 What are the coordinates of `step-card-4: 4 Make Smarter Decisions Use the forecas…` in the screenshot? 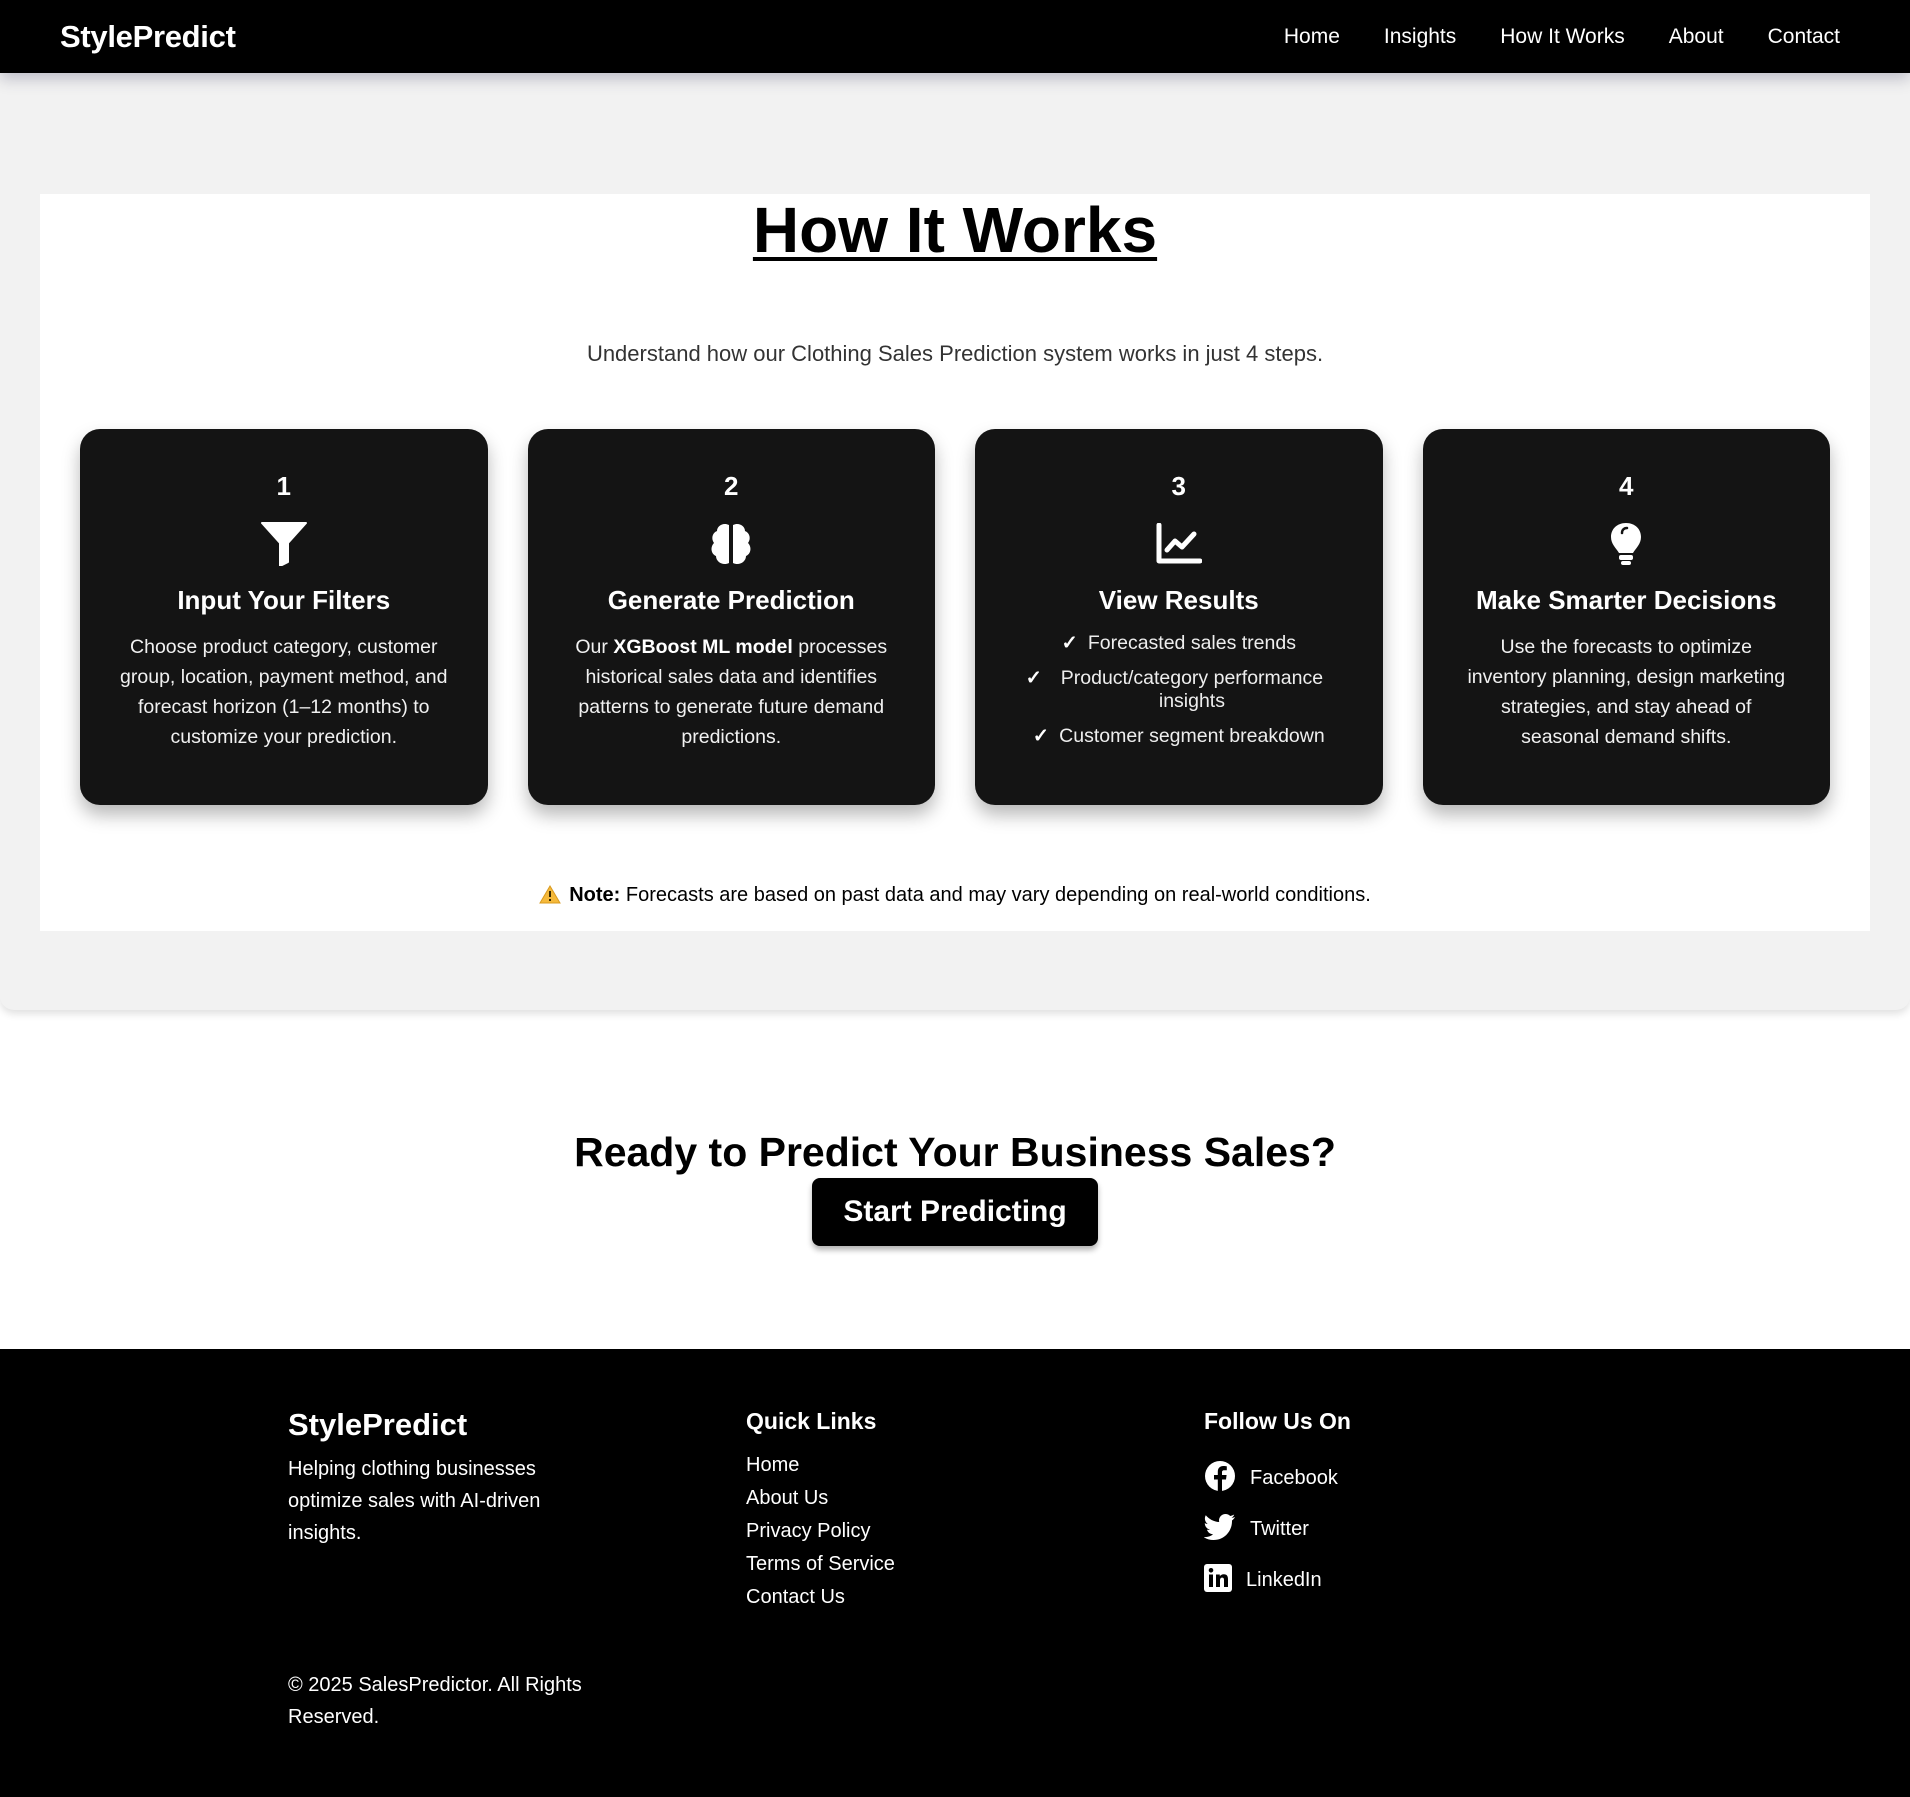 It's located at (1626, 617).